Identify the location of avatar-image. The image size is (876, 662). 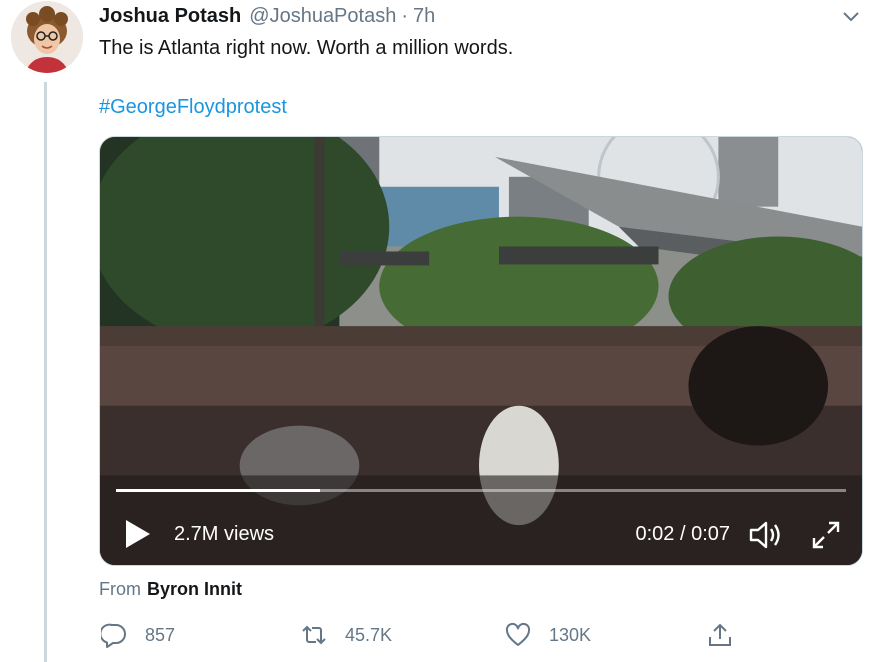
(47, 37).